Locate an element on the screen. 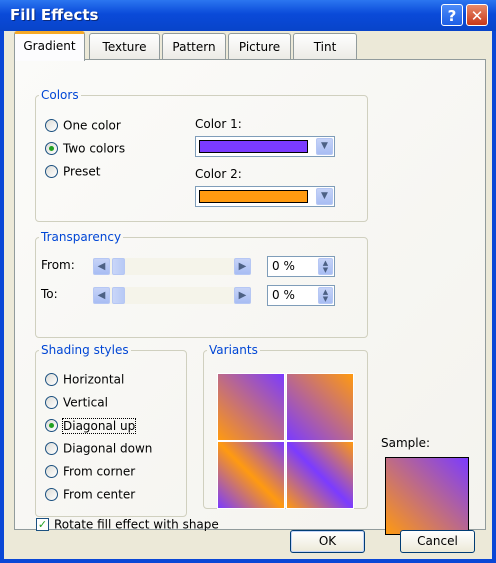 Image resolution: width=496 pixels, height=563 pixels. shading-styles-legend: Shading styles is located at coordinates (85, 350).